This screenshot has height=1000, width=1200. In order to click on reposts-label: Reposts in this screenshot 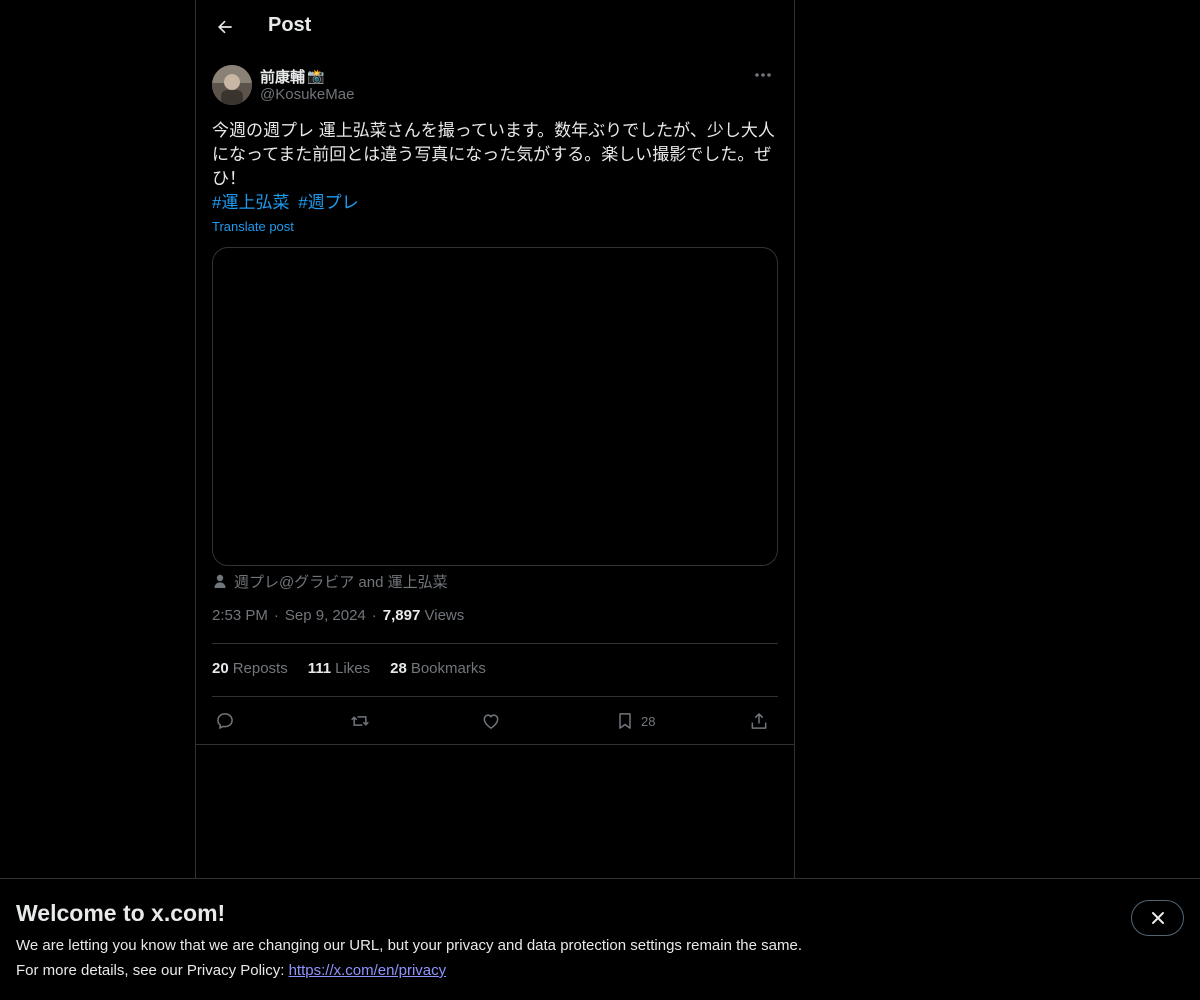, I will do `click(260, 668)`.